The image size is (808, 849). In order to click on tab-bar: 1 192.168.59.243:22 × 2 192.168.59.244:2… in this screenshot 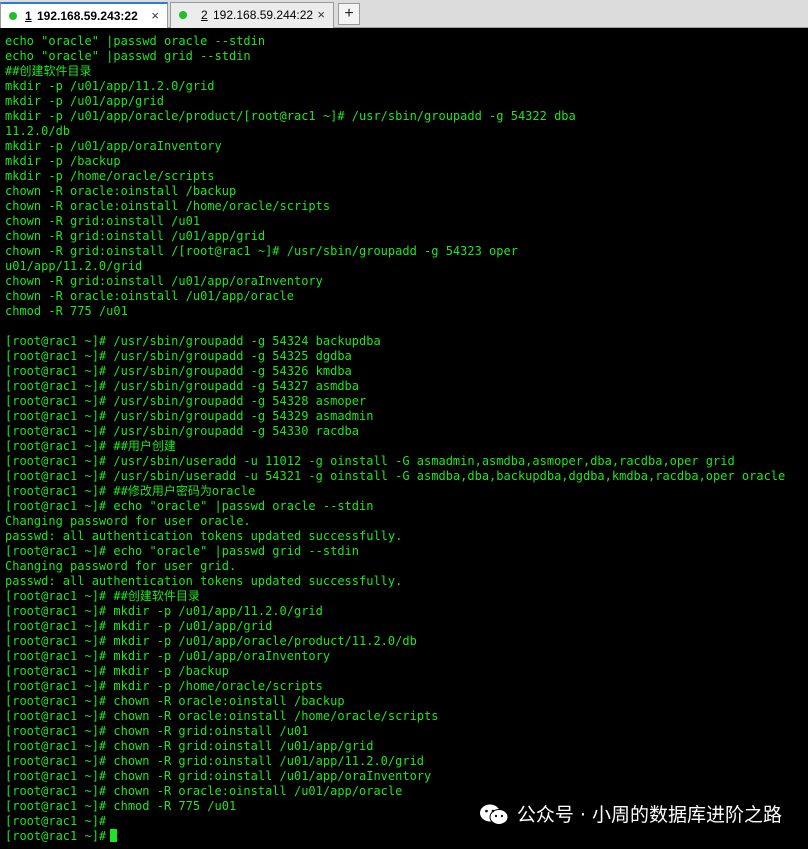, I will do `click(404, 14)`.